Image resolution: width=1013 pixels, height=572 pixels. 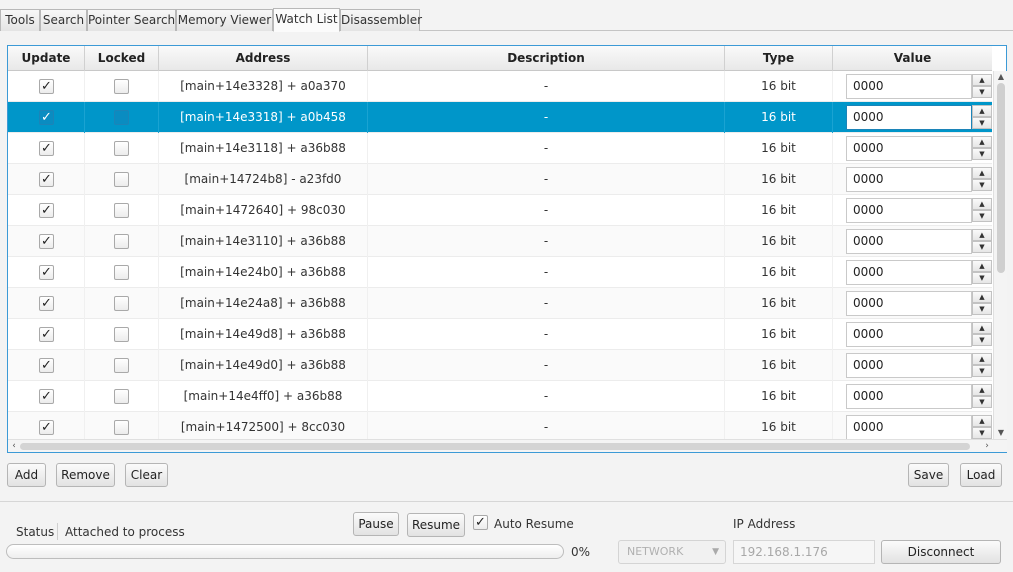 I want to click on tab-disassembler: Disassembler, so click(x=381, y=20).